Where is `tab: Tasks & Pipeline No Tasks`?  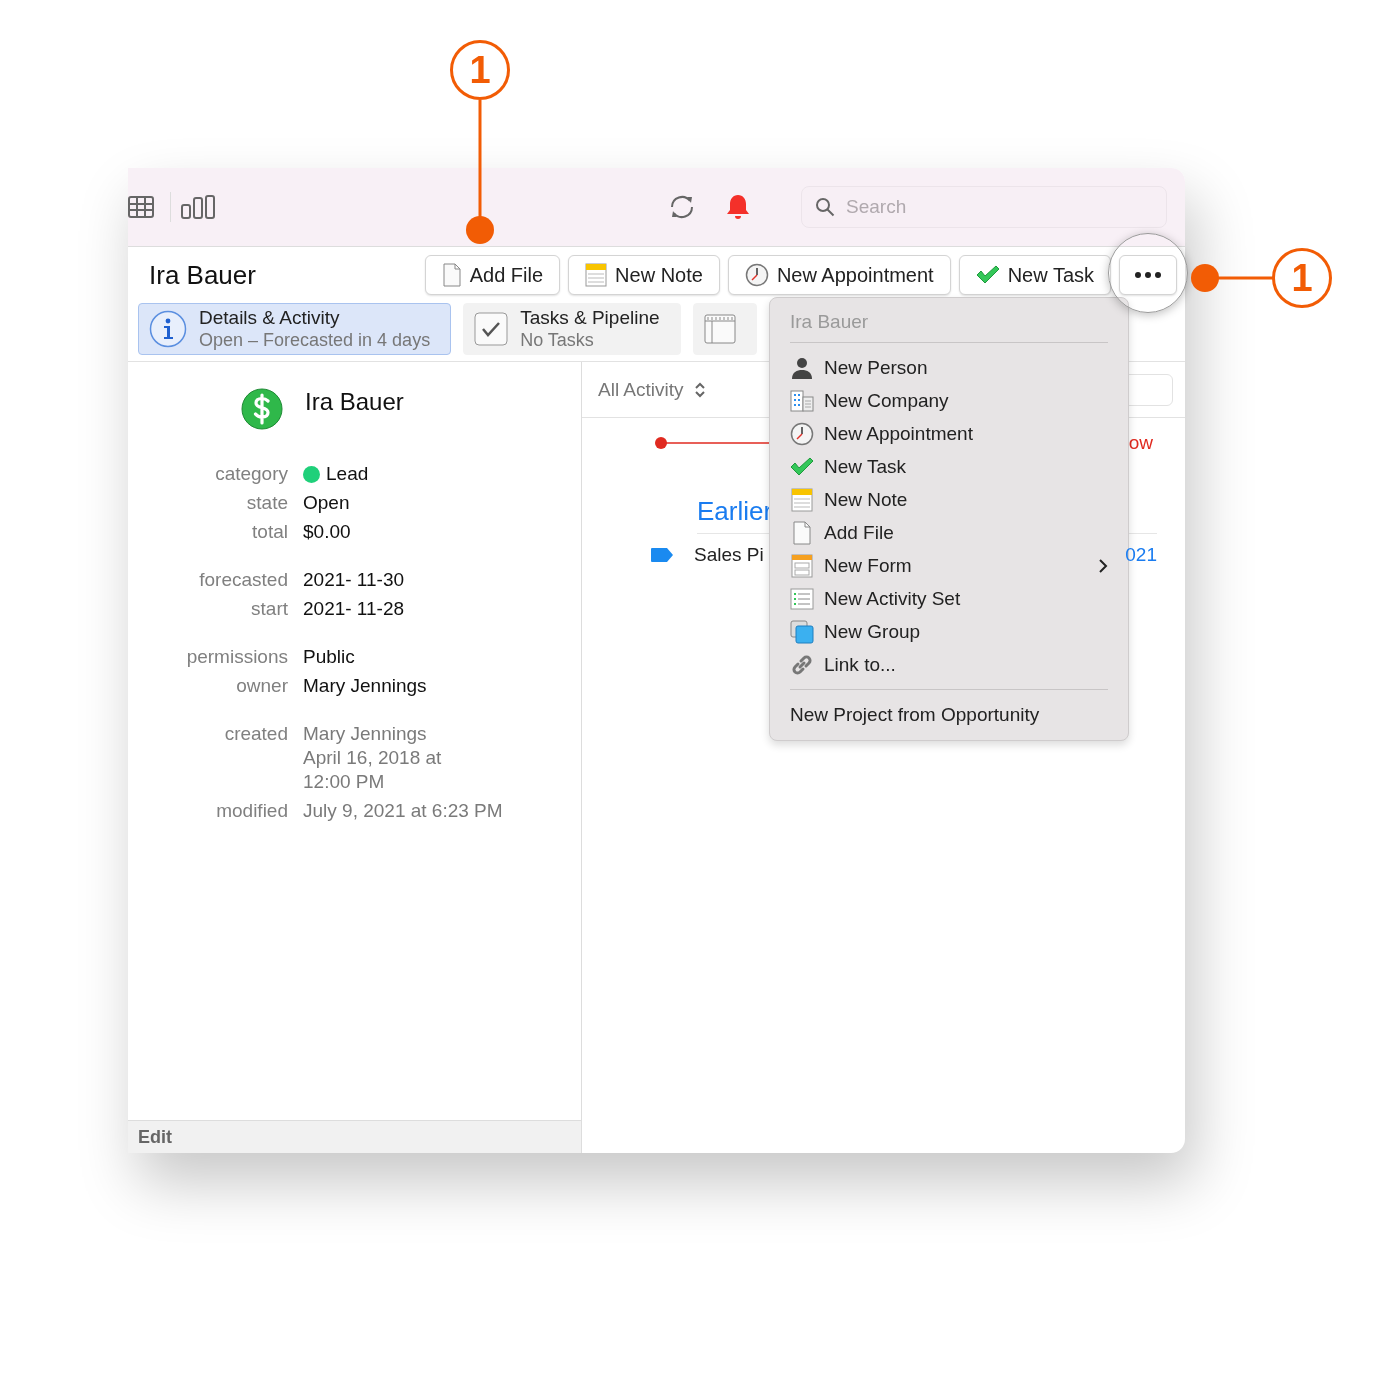 tab: Tasks & Pipeline No Tasks is located at coordinates (572, 329).